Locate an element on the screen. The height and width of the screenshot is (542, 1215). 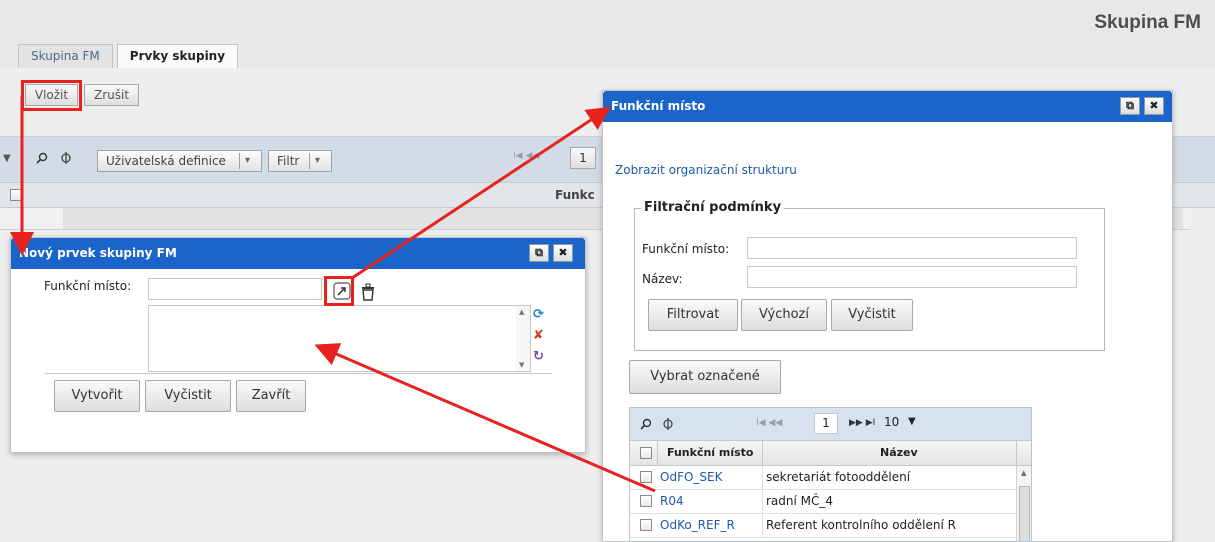
arrow-lookup-to-picker is located at coordinates (481, 193).